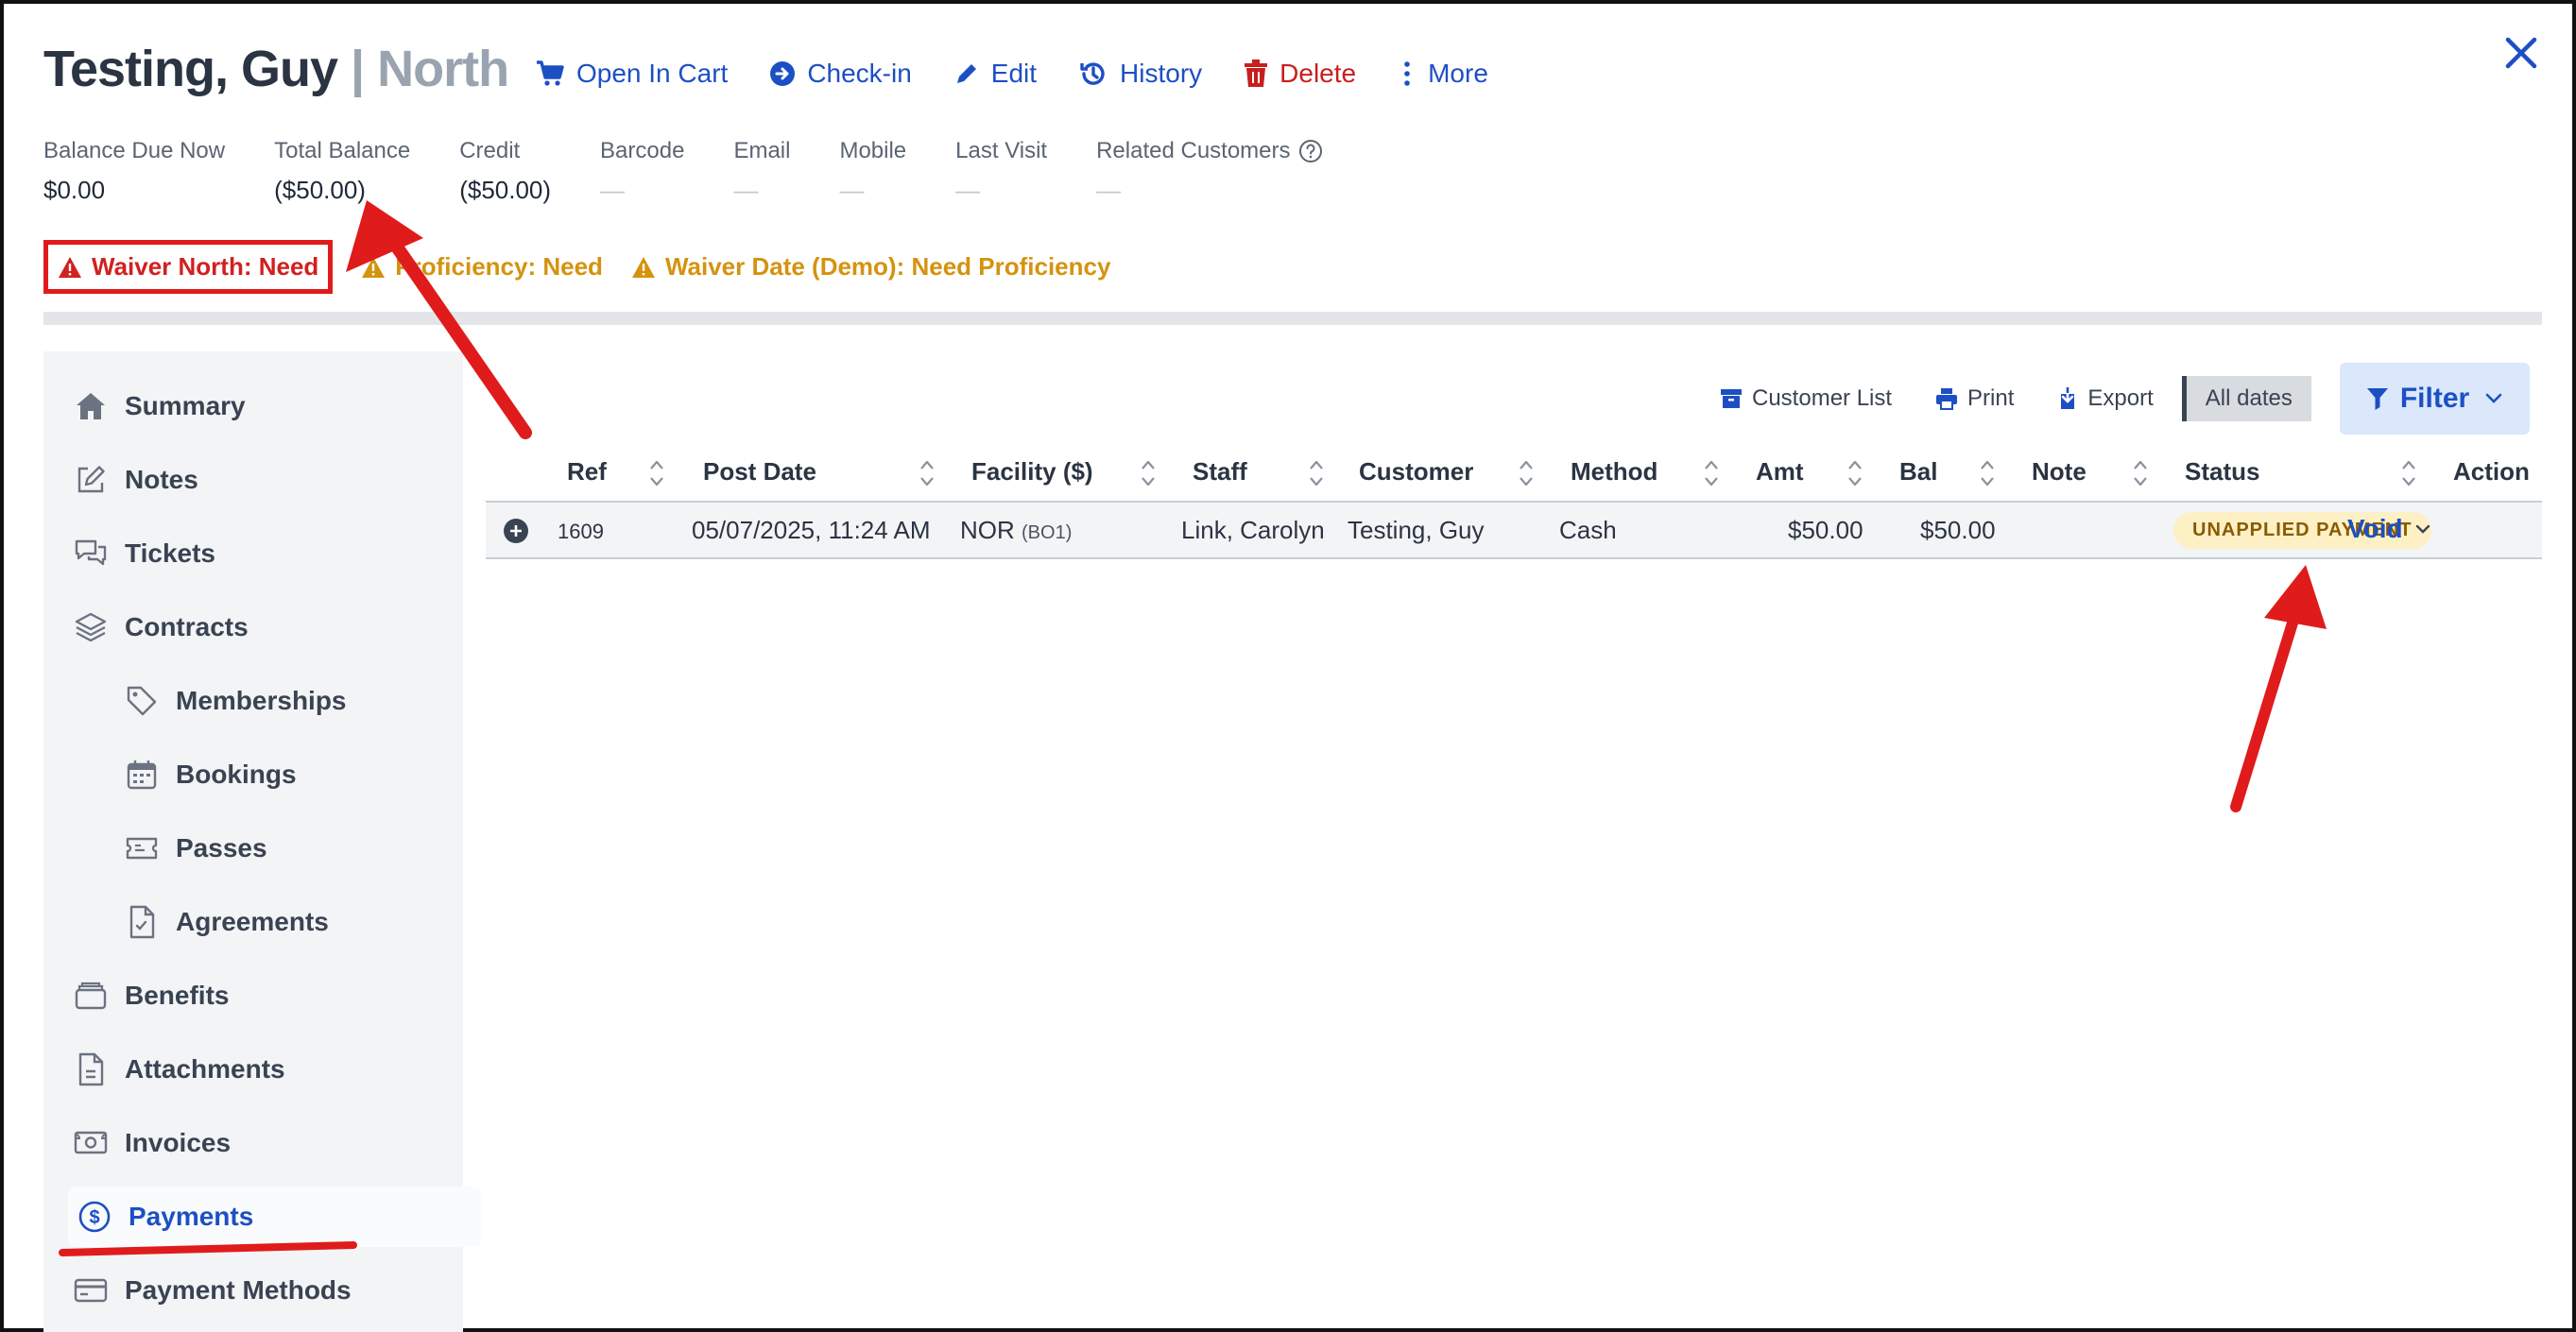 The height and width of the screenshot is (1332, 2576). I want to click on document-icon, so click(91, 1069).